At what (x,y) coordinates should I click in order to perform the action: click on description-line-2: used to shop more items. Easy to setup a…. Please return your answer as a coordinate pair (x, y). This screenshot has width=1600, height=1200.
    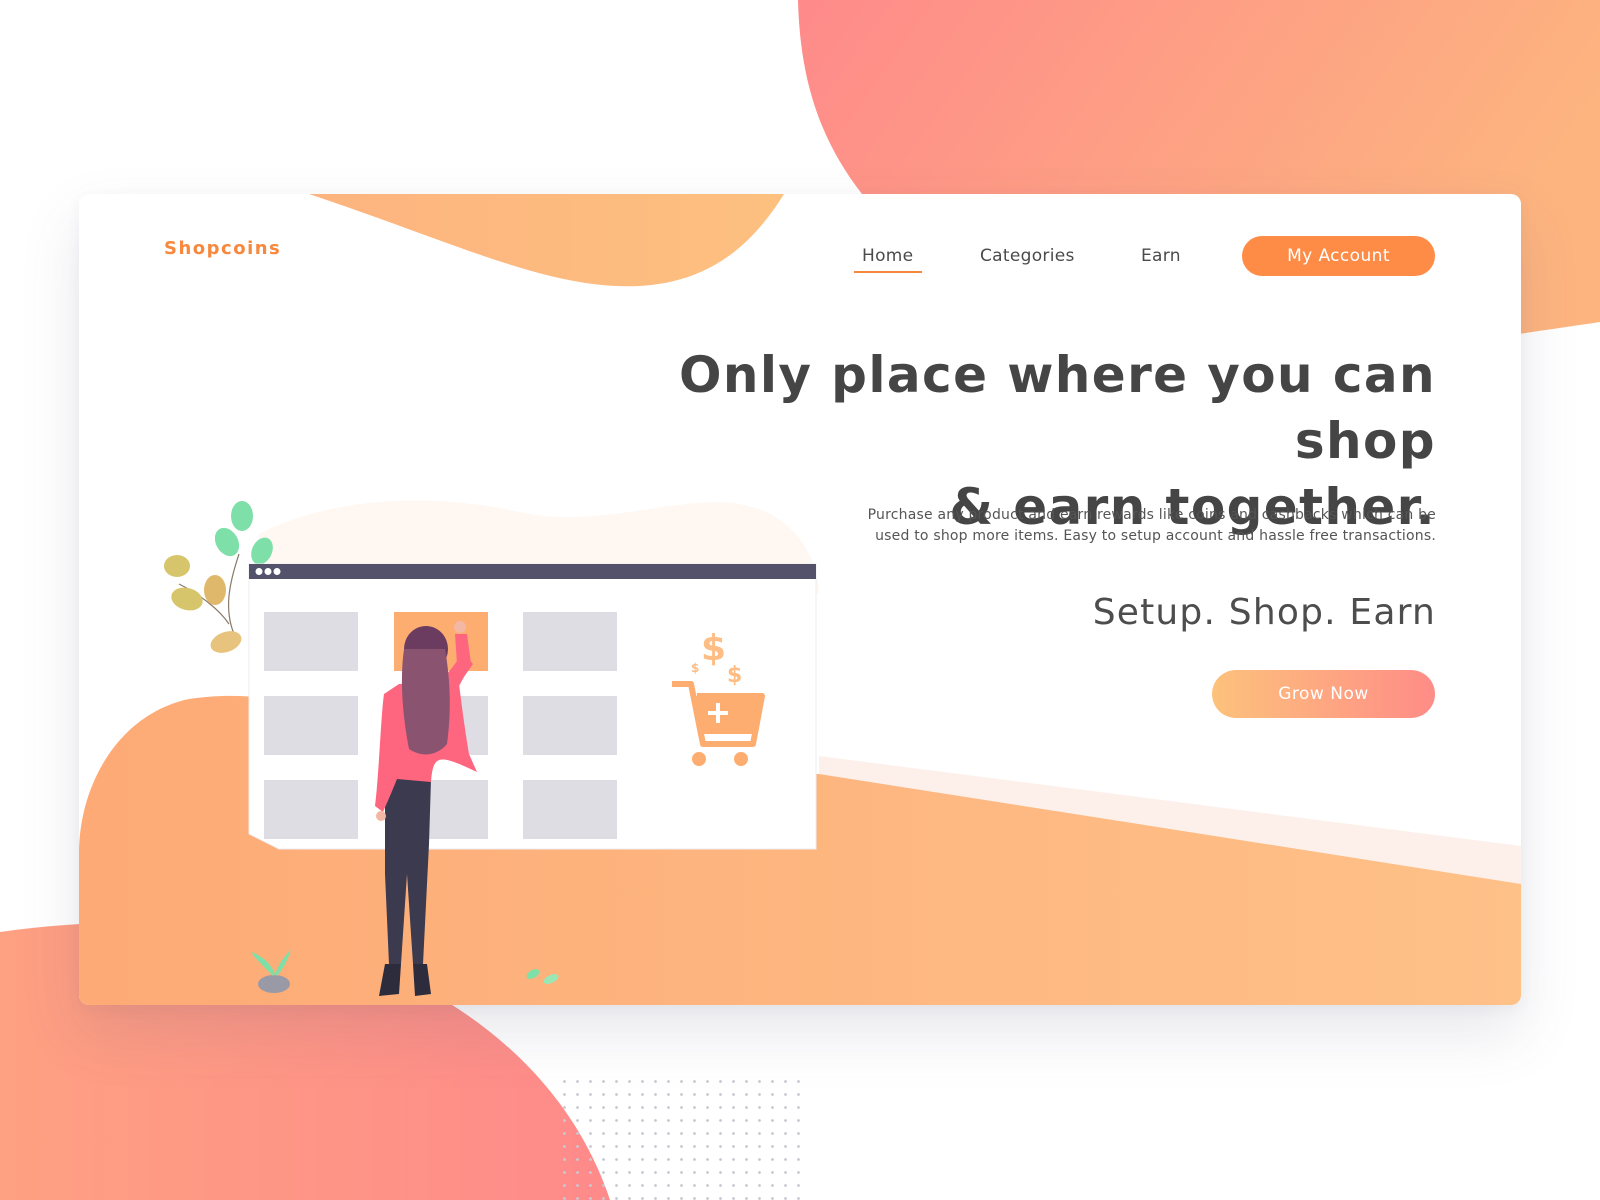
    Looking at the image, I should click on (1155, 536).